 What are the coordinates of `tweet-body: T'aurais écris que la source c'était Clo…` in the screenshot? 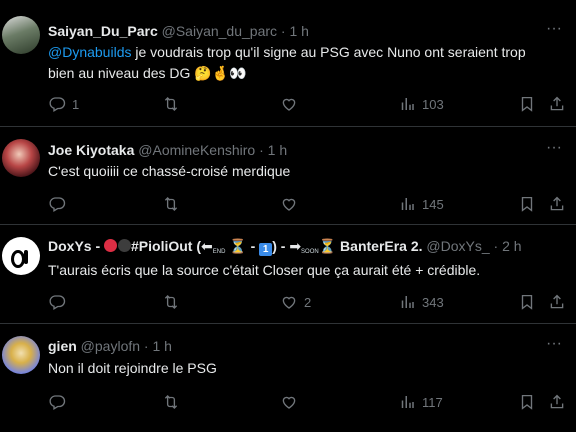 It's located at (264, 270).